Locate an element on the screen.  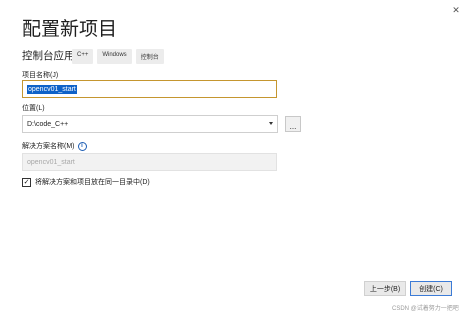
template-tags: C++ Windows 控制台 is located at coordinates (118, 56).